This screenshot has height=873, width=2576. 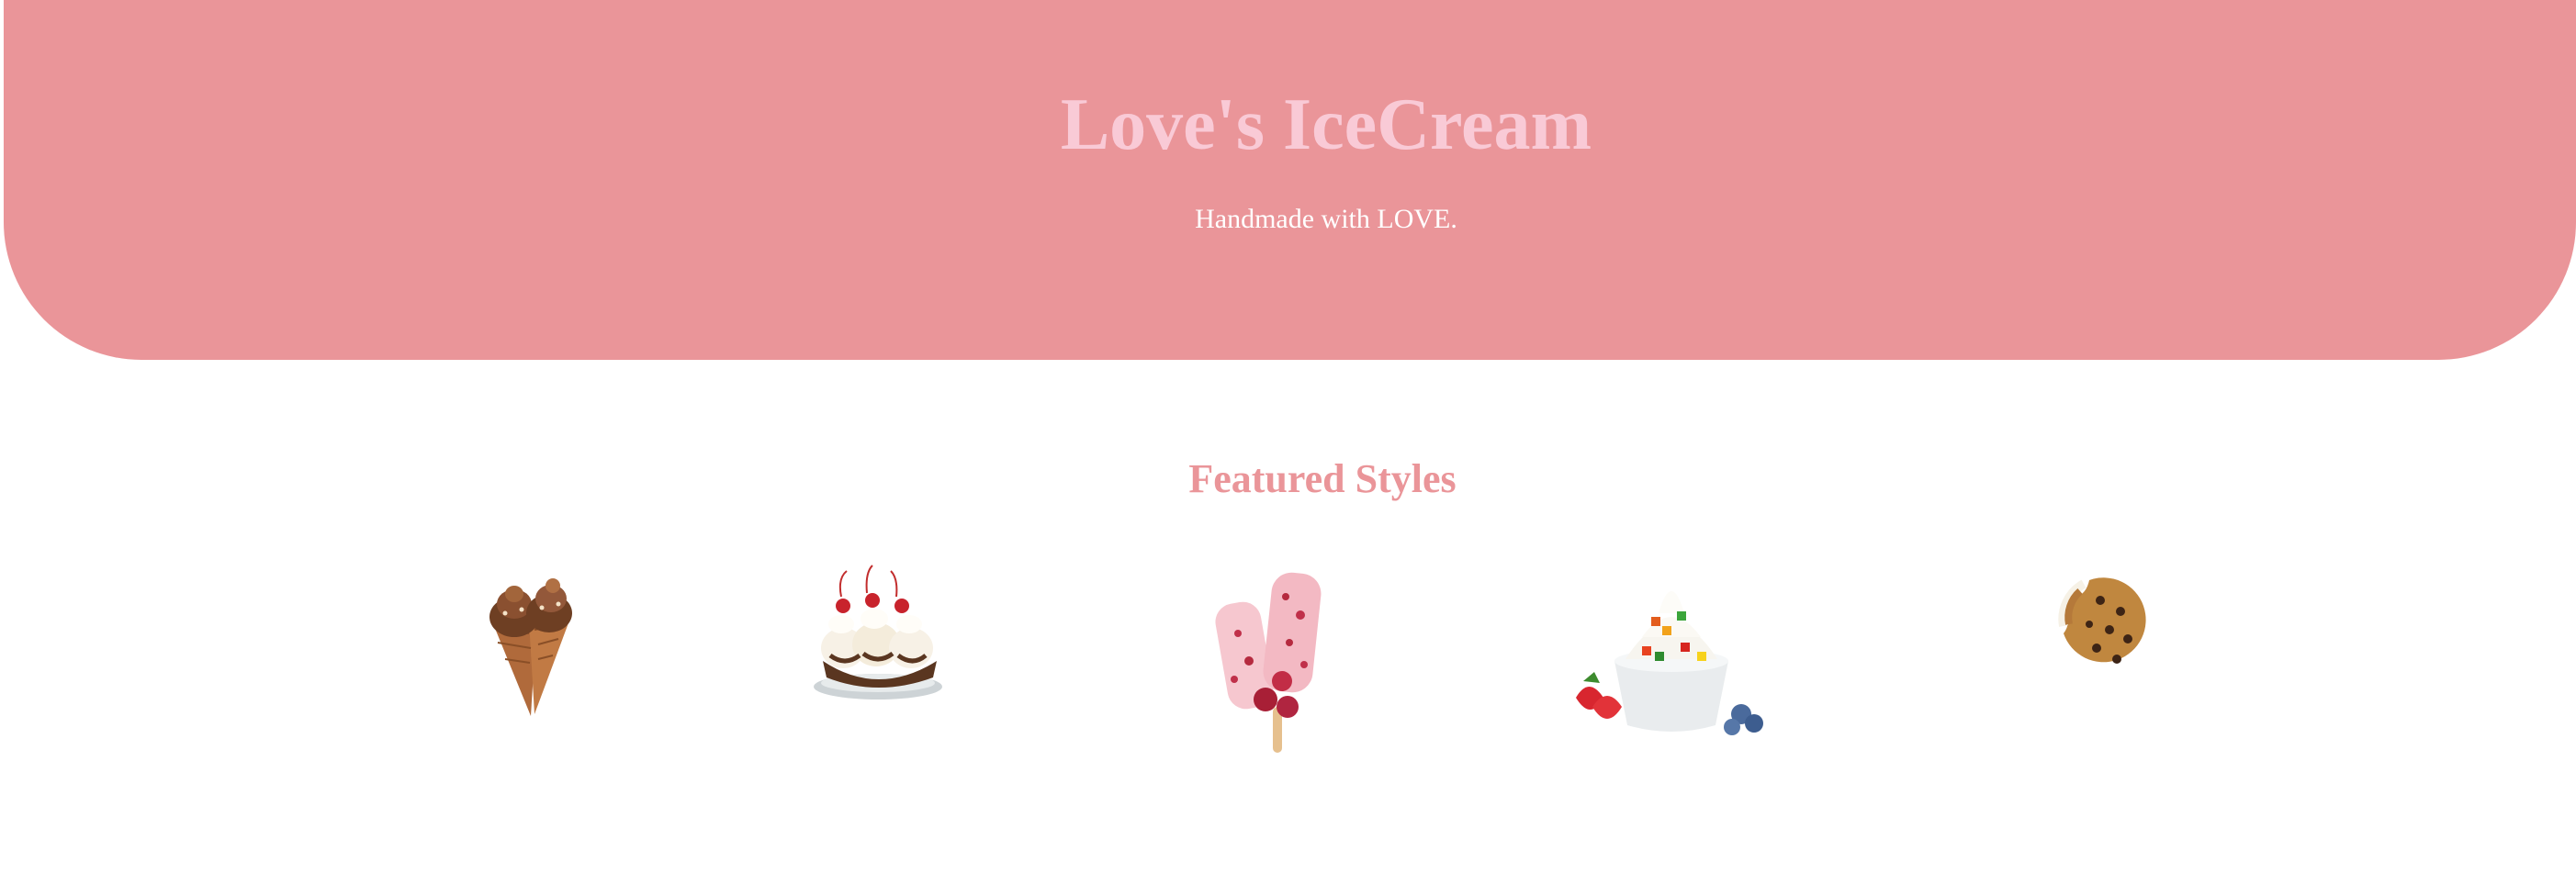 I want to click on site-tagline: Handmade with LOVE., so click(x=1326, y=219).